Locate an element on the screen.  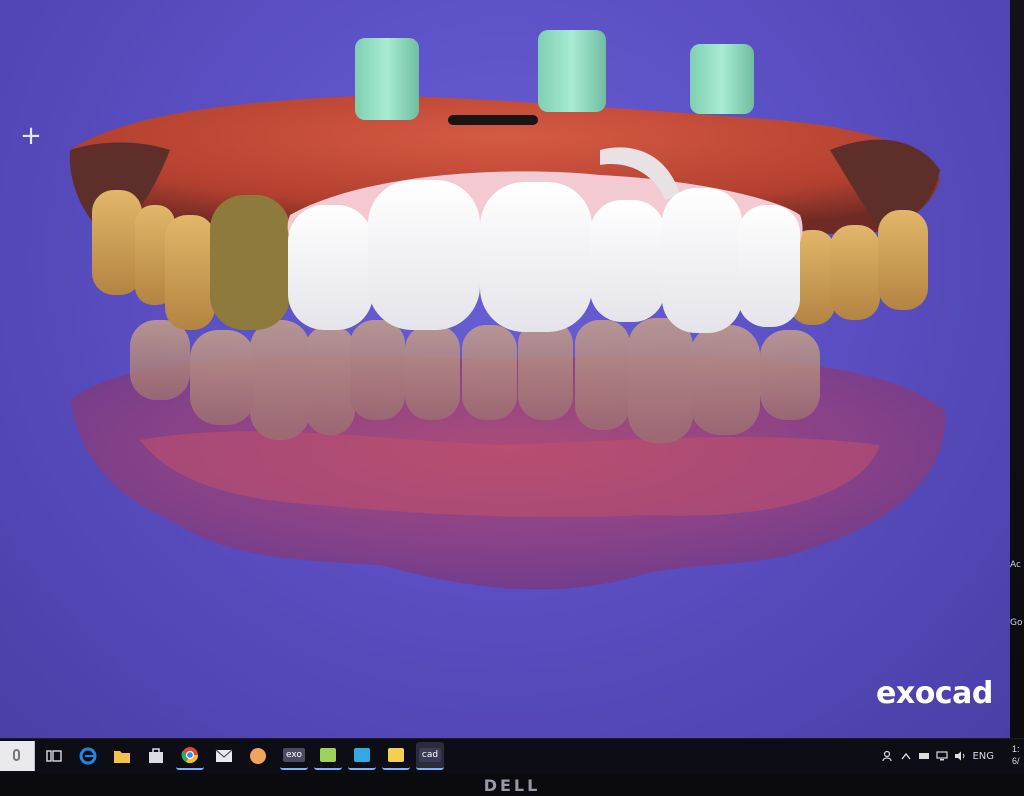
clipped-text-2: Go is located at coordinates (1016, 623).